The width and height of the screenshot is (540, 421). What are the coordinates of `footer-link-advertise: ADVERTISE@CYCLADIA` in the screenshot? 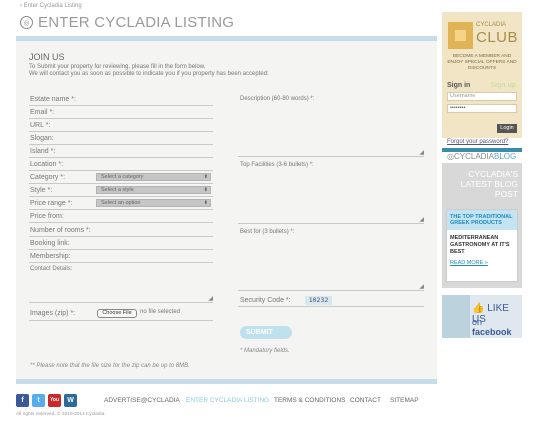 It's located at (142, 400).